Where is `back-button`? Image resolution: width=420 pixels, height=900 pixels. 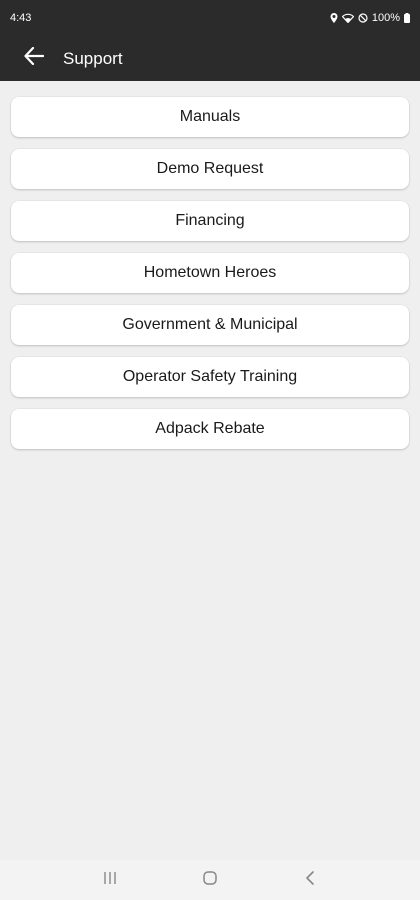
back-button is located at coordinates (34, 58).